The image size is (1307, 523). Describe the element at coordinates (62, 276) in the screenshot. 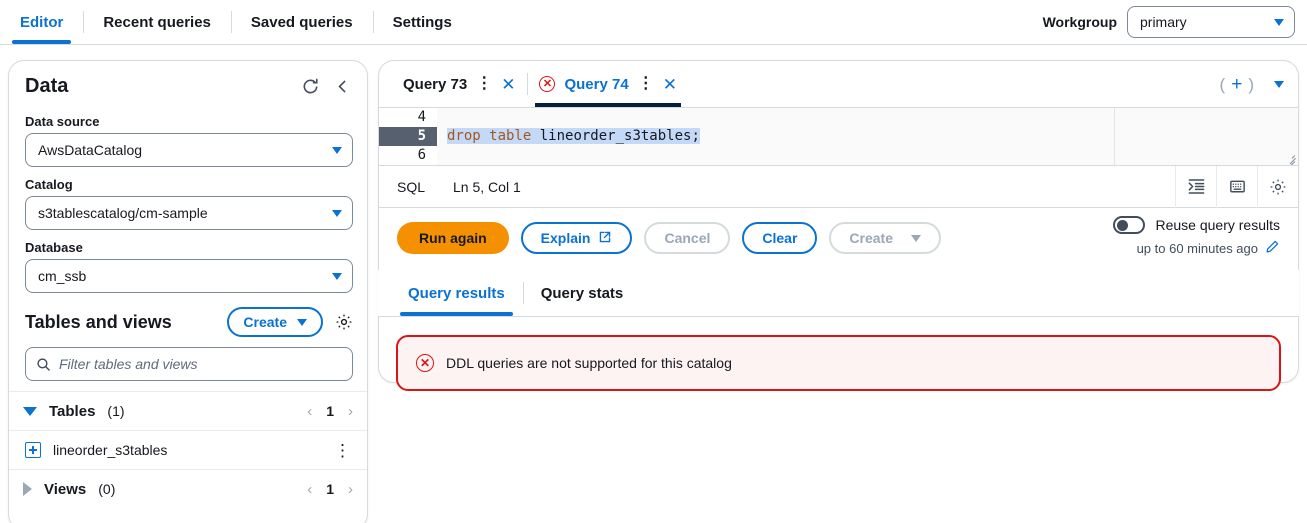

I see `database-value: cm_ssb` at that location.